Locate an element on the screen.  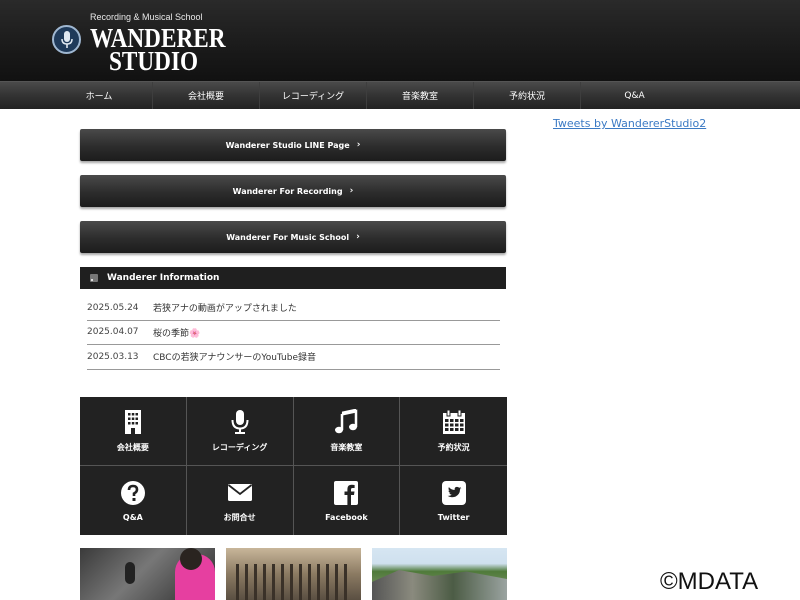
grid-item-qa: Q&A is located at coordinates (133, 500).